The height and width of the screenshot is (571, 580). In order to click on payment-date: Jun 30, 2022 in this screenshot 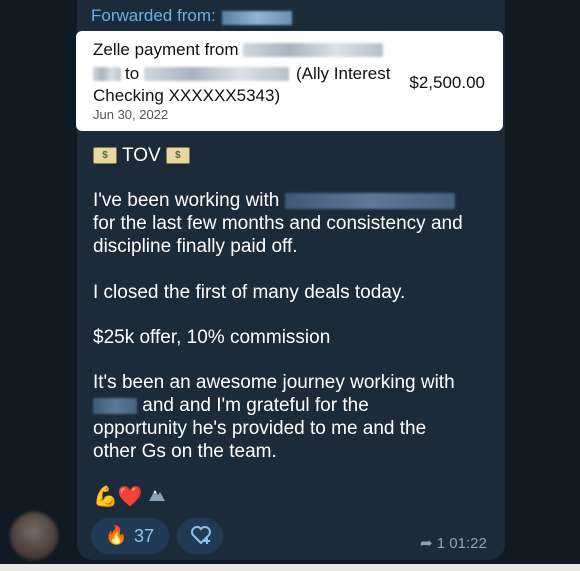, I will do `click(131, 114)`.